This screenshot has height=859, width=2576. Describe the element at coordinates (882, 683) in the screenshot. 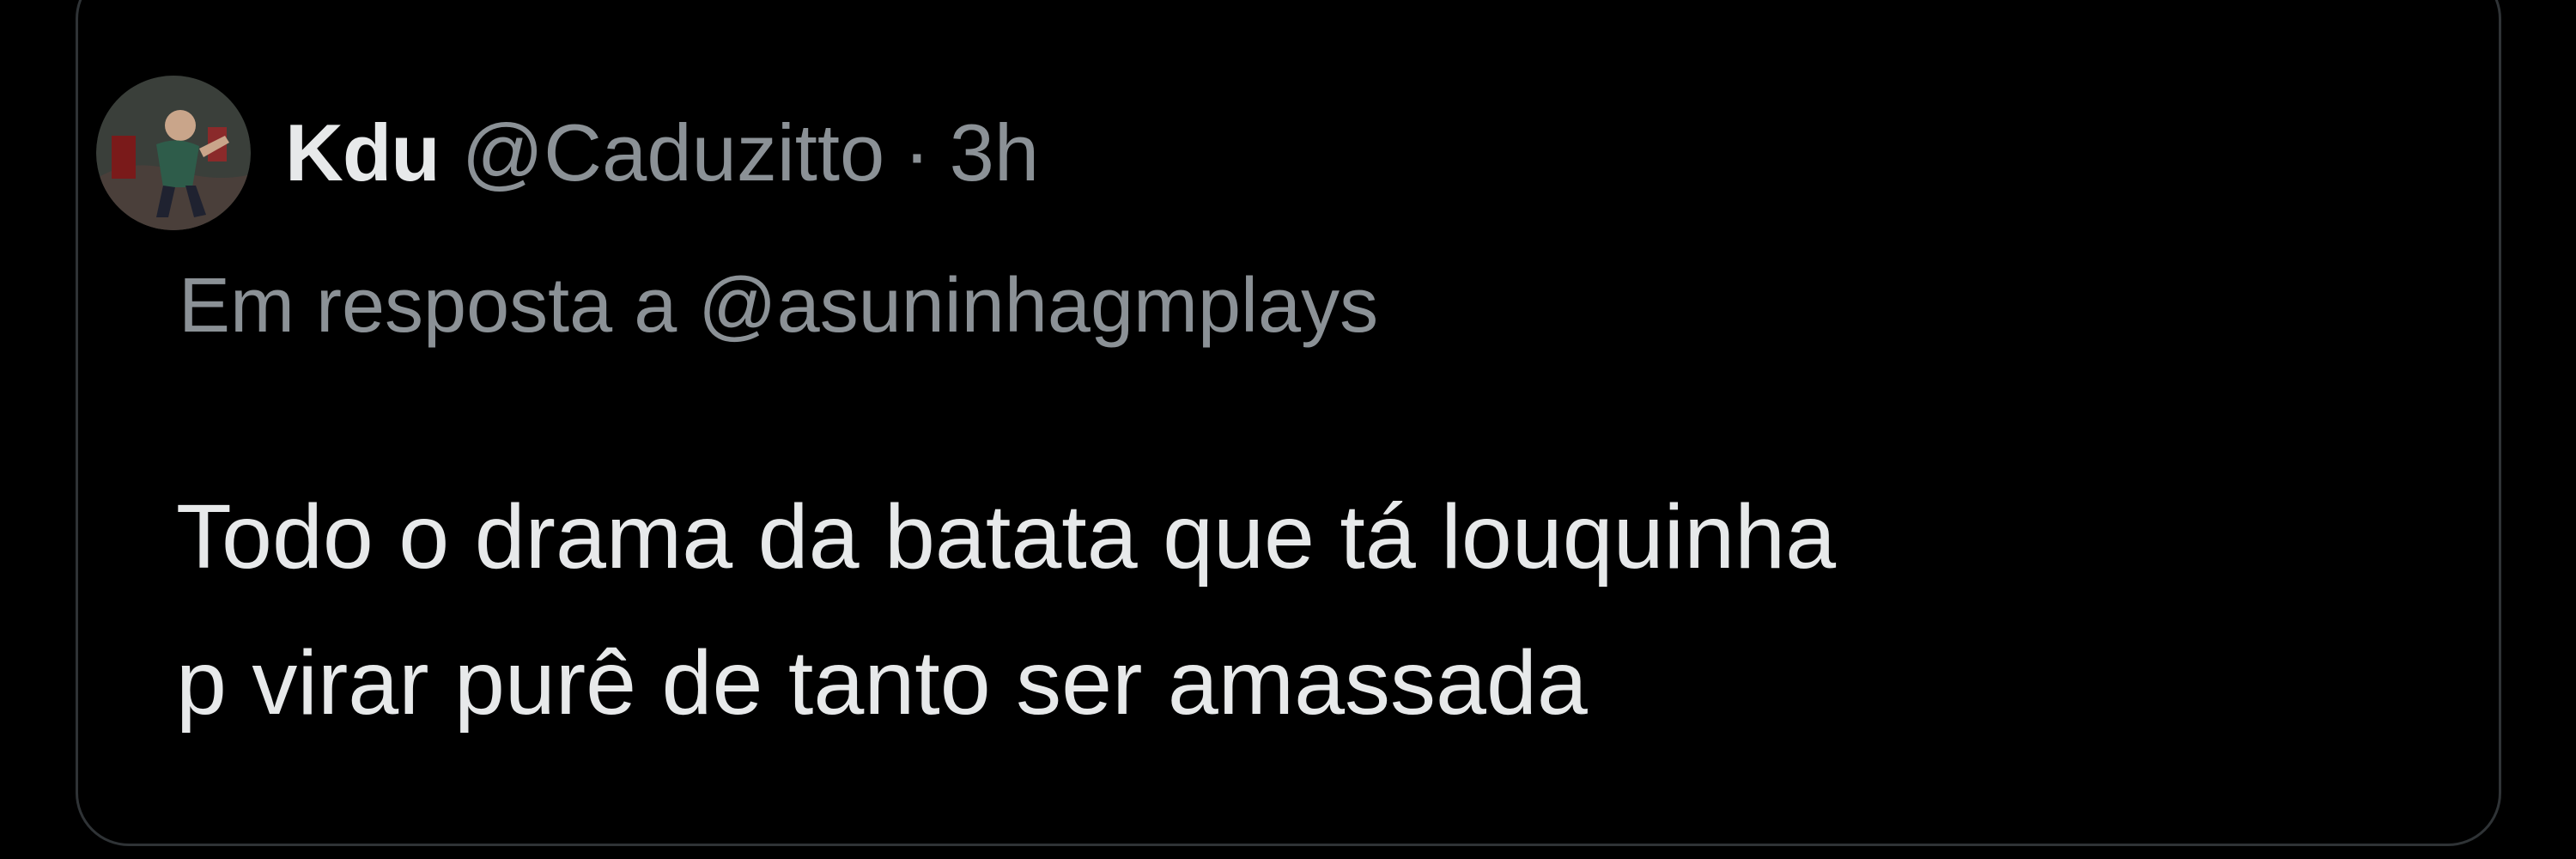

I see `tweet-text-line: p virar purê de tanto ser amassada` at that location.